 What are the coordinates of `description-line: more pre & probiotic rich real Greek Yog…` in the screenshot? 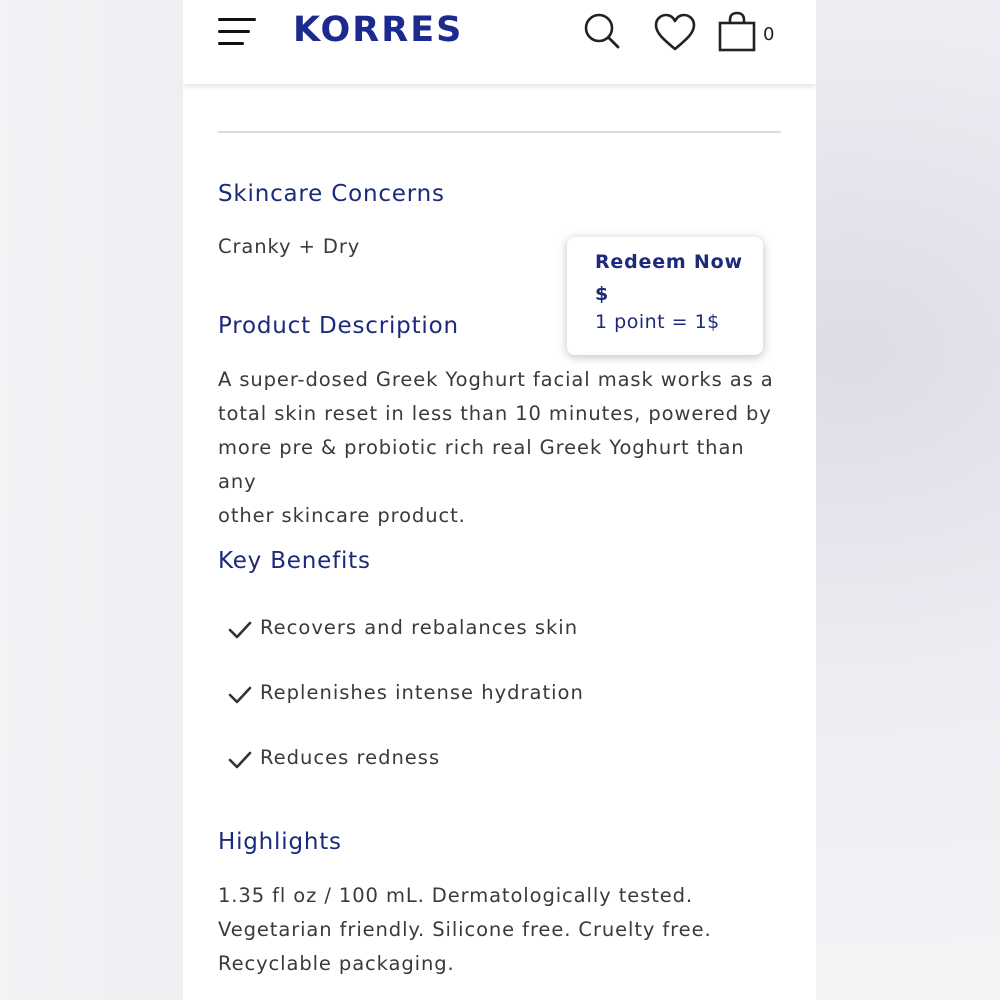 It's located at (481, 464).